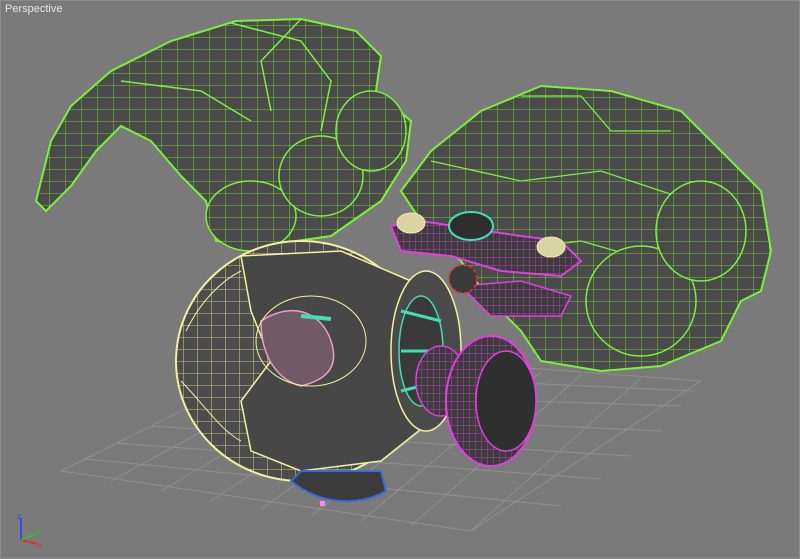  What do you see at coordinates (30, 530) in the screenshot?
I see `axis-gizmo-icon: z x y` at bounding box center [30, 530].